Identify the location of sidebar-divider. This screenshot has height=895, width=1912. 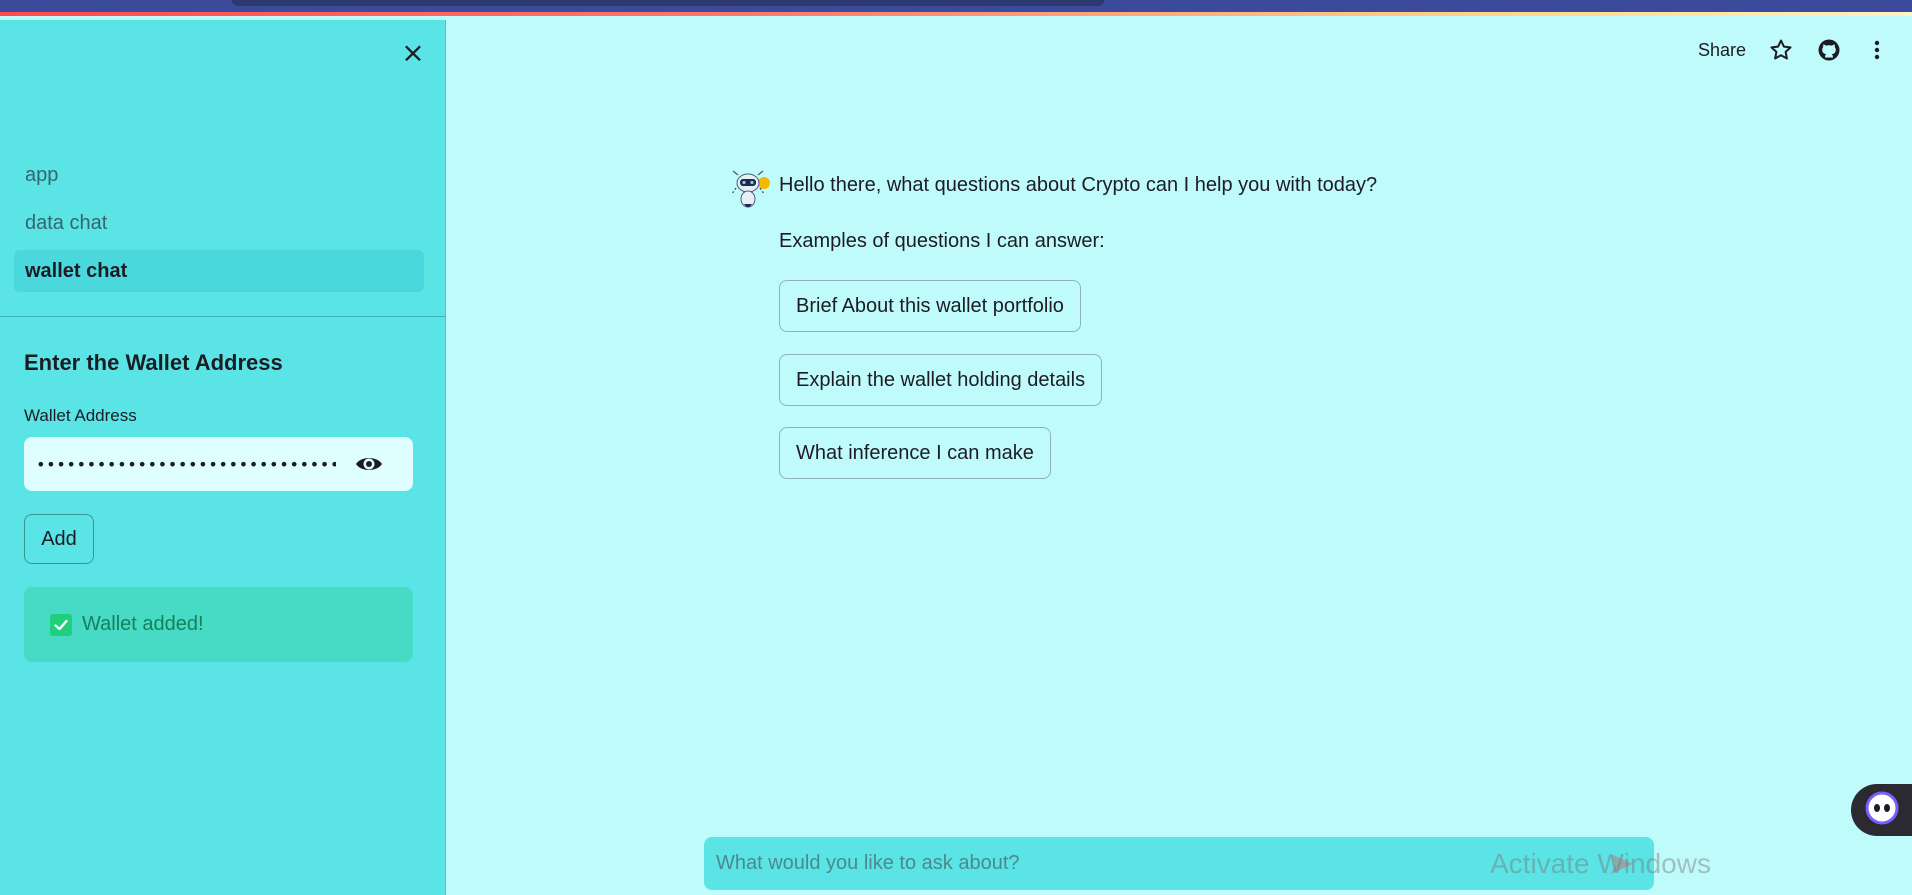
(223, 316).